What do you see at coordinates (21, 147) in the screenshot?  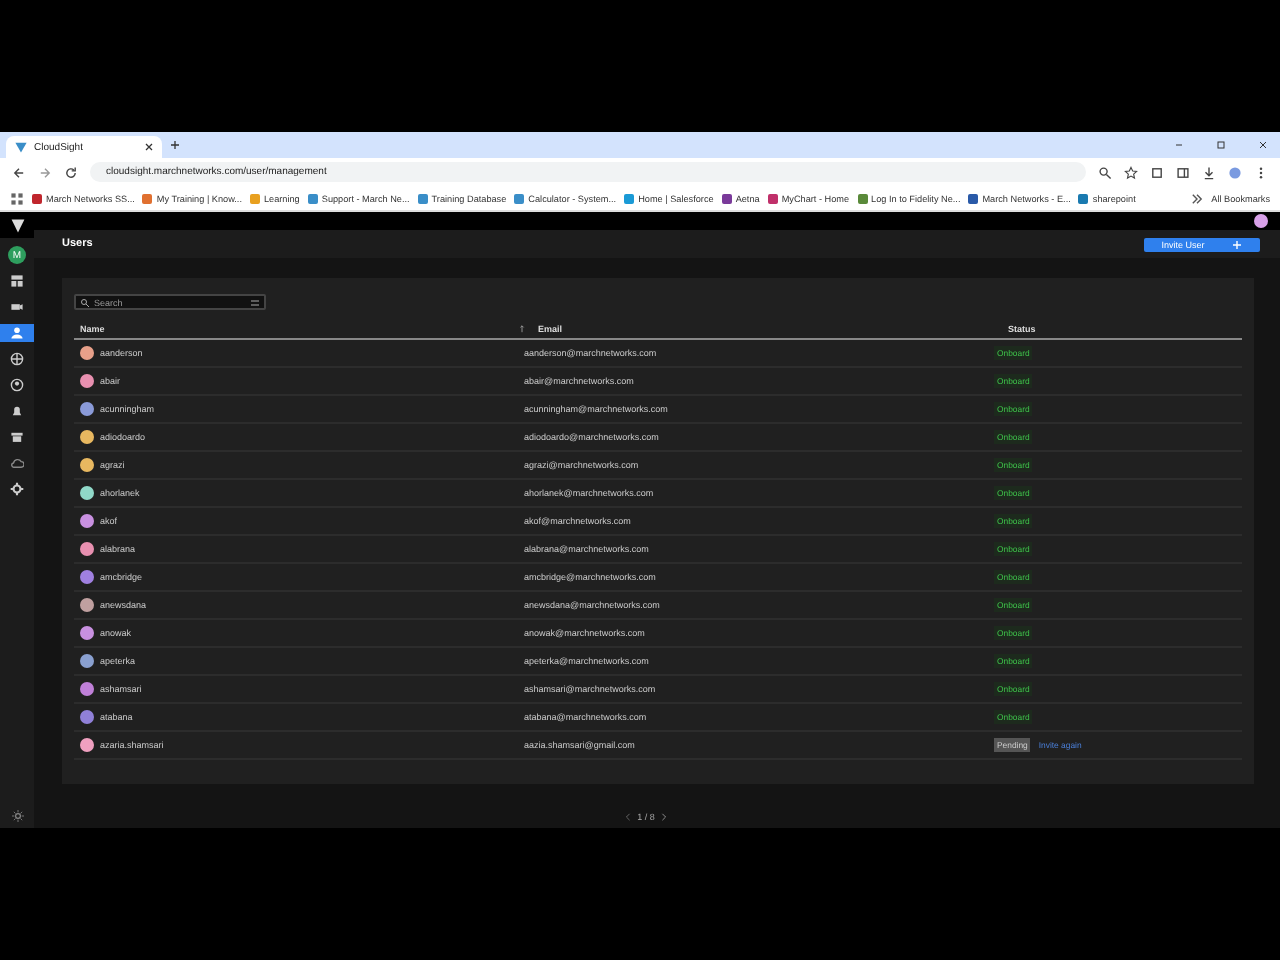 I see `logo-icon` at bounding box center [21, 147].